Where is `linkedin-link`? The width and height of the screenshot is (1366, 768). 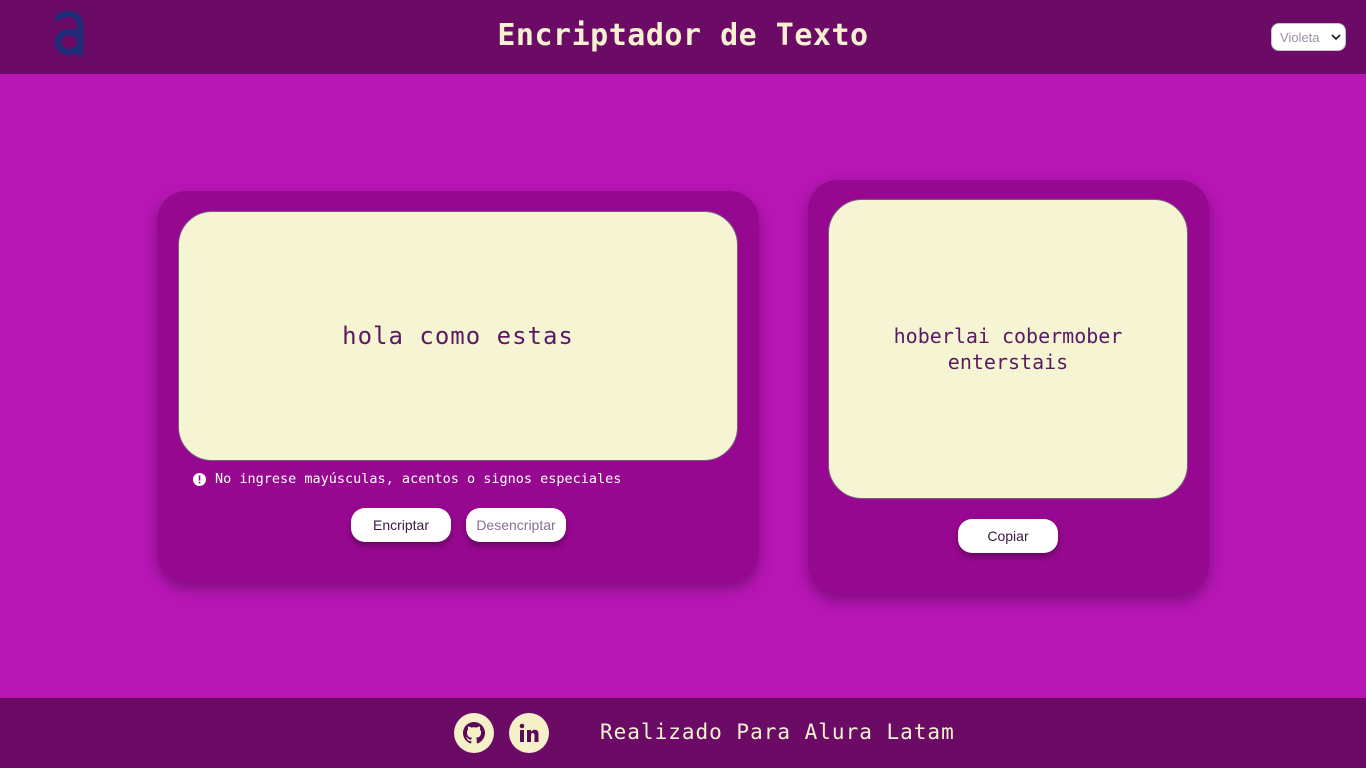 linkedin-link is located at coordinates (529, 733).